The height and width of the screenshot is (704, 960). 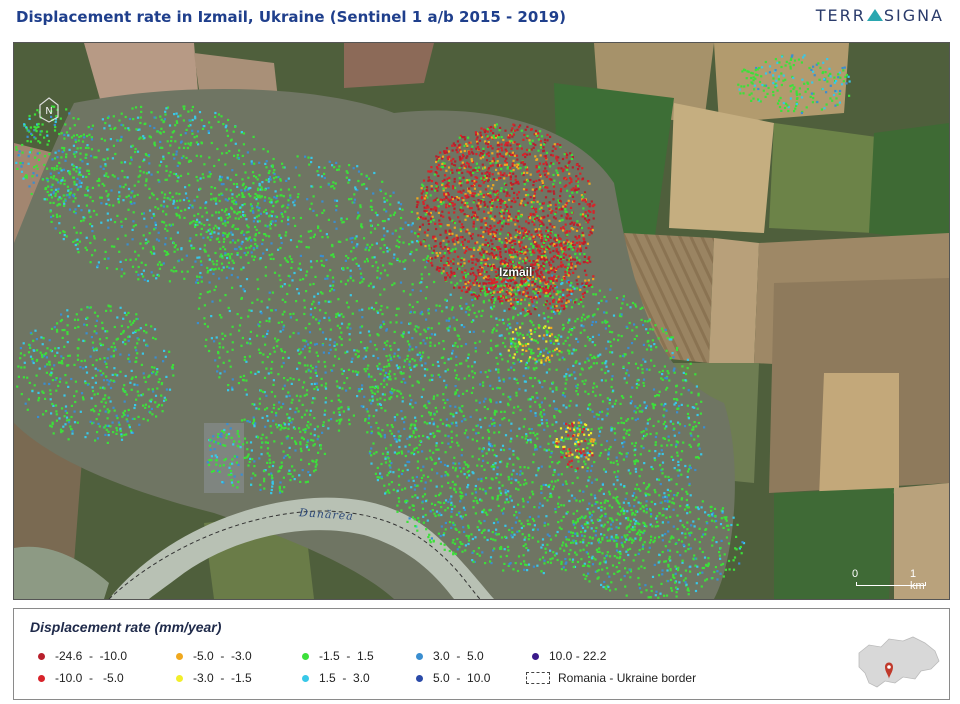 I want to click on legend-item: 5.0 - 10.0, so click(x=453, y=678).